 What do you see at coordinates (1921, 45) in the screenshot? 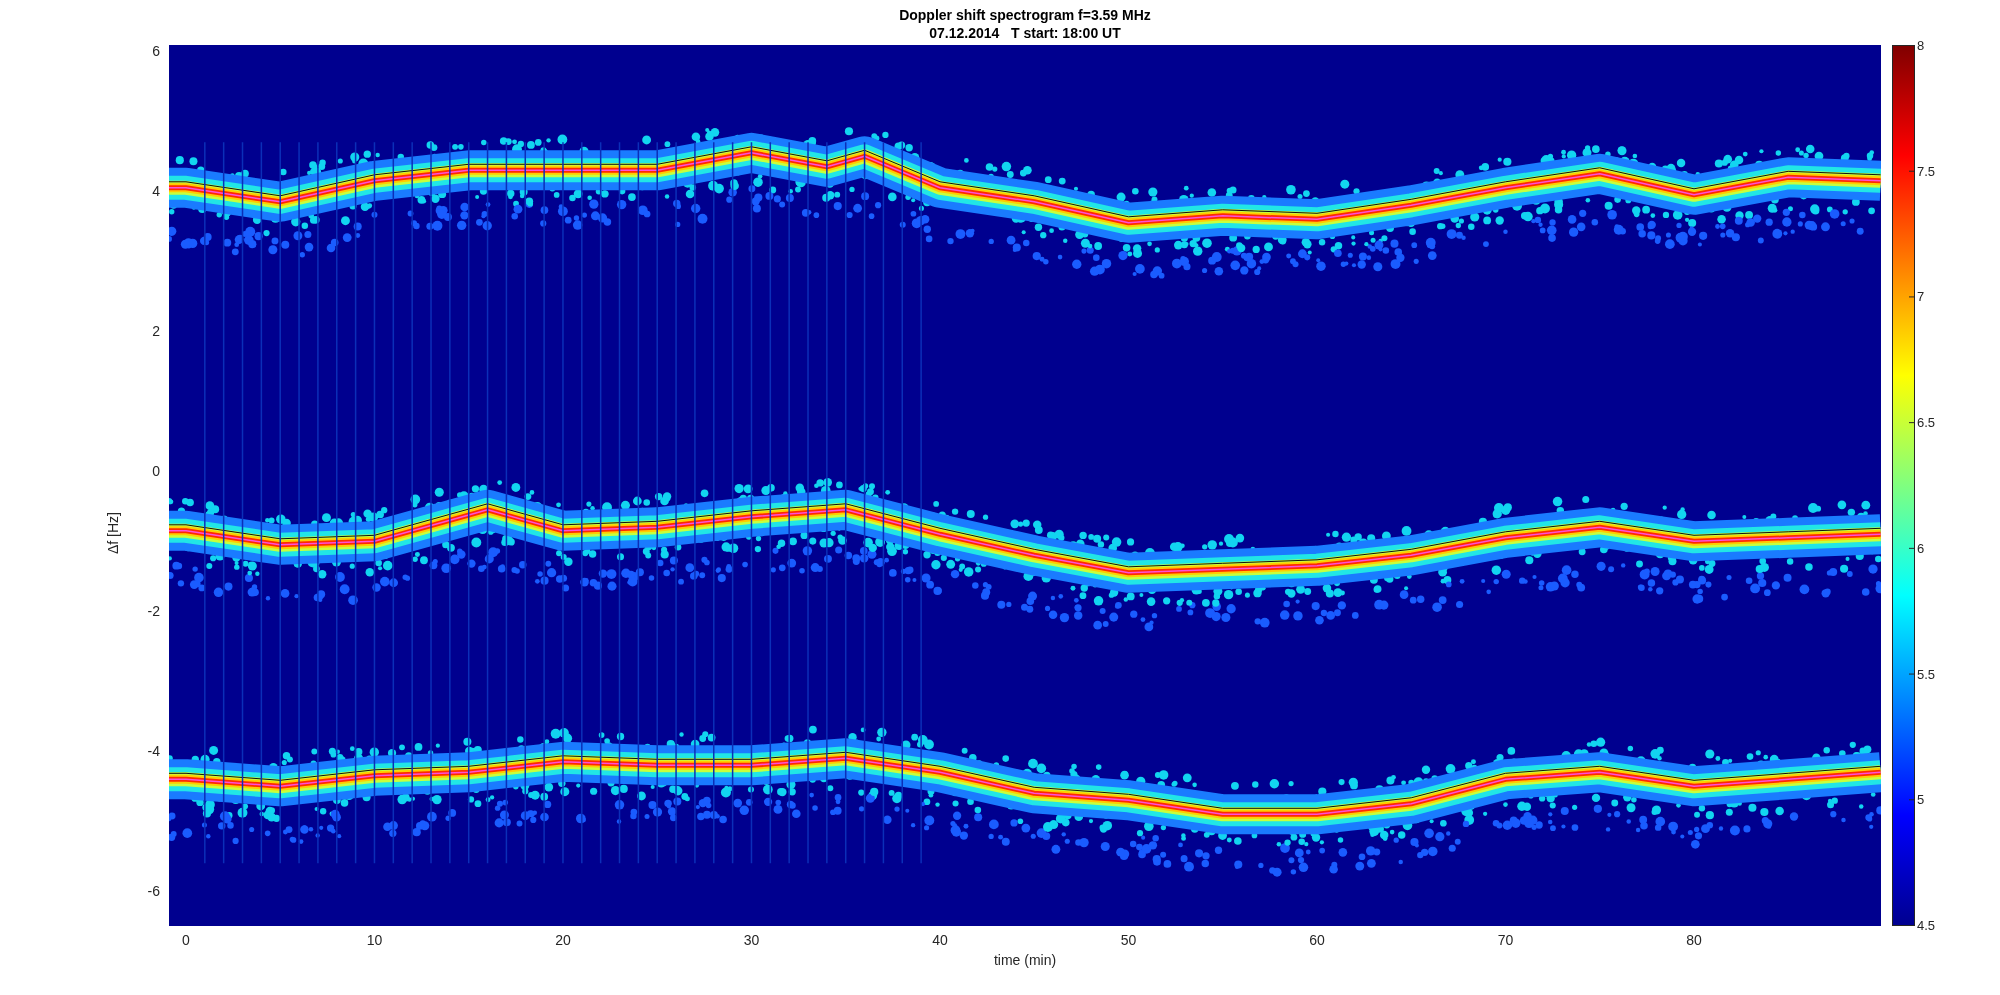
I see `tick-label: 8` at bounding box center [1921, 45].